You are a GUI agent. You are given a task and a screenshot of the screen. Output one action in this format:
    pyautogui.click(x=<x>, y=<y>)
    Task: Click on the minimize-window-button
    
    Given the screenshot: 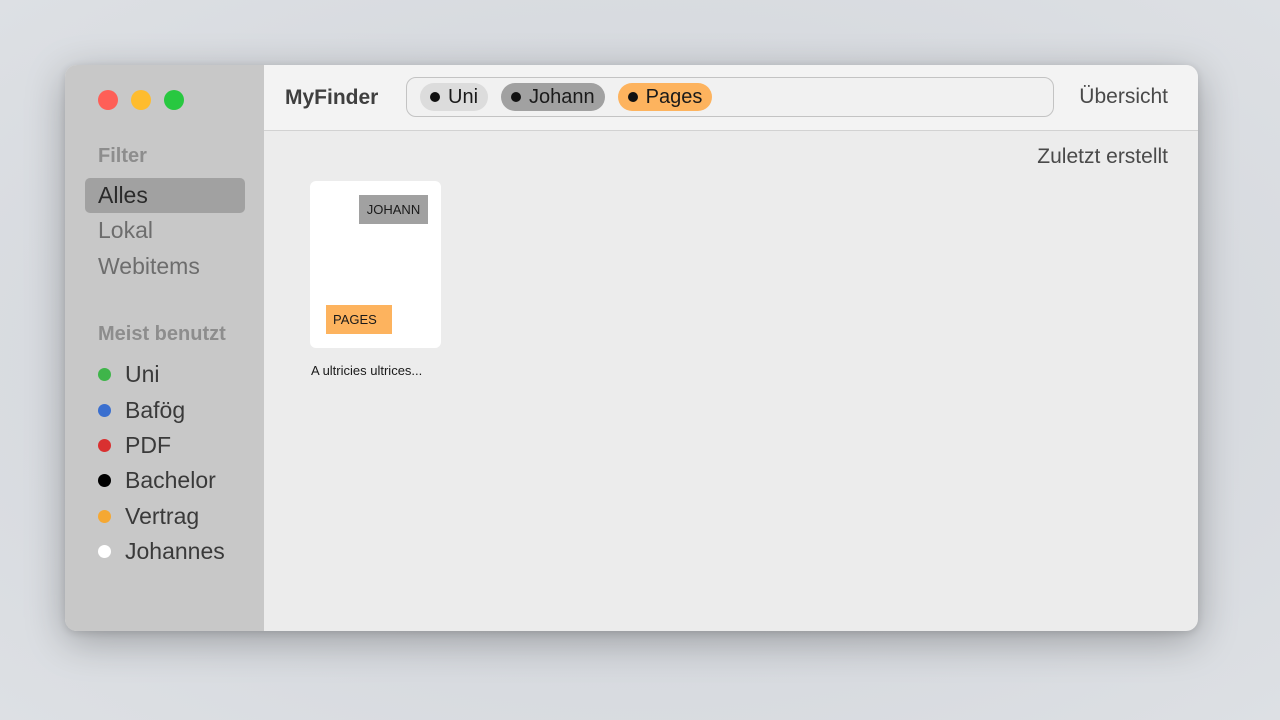 What is the action you would take?
    pyautogui.click(x=141, y=100)
    